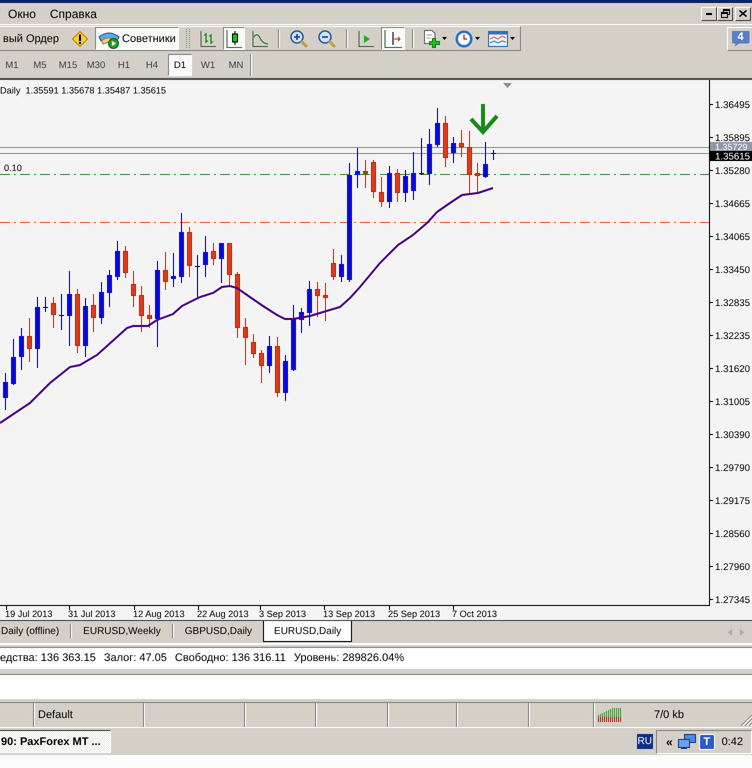 The width and height of the screenshot is (752, 768). What do you see at coordinates (732, 501) in the screenshot?
I see `price-axis-label: 1.29175` at bounding box center [732, 501].